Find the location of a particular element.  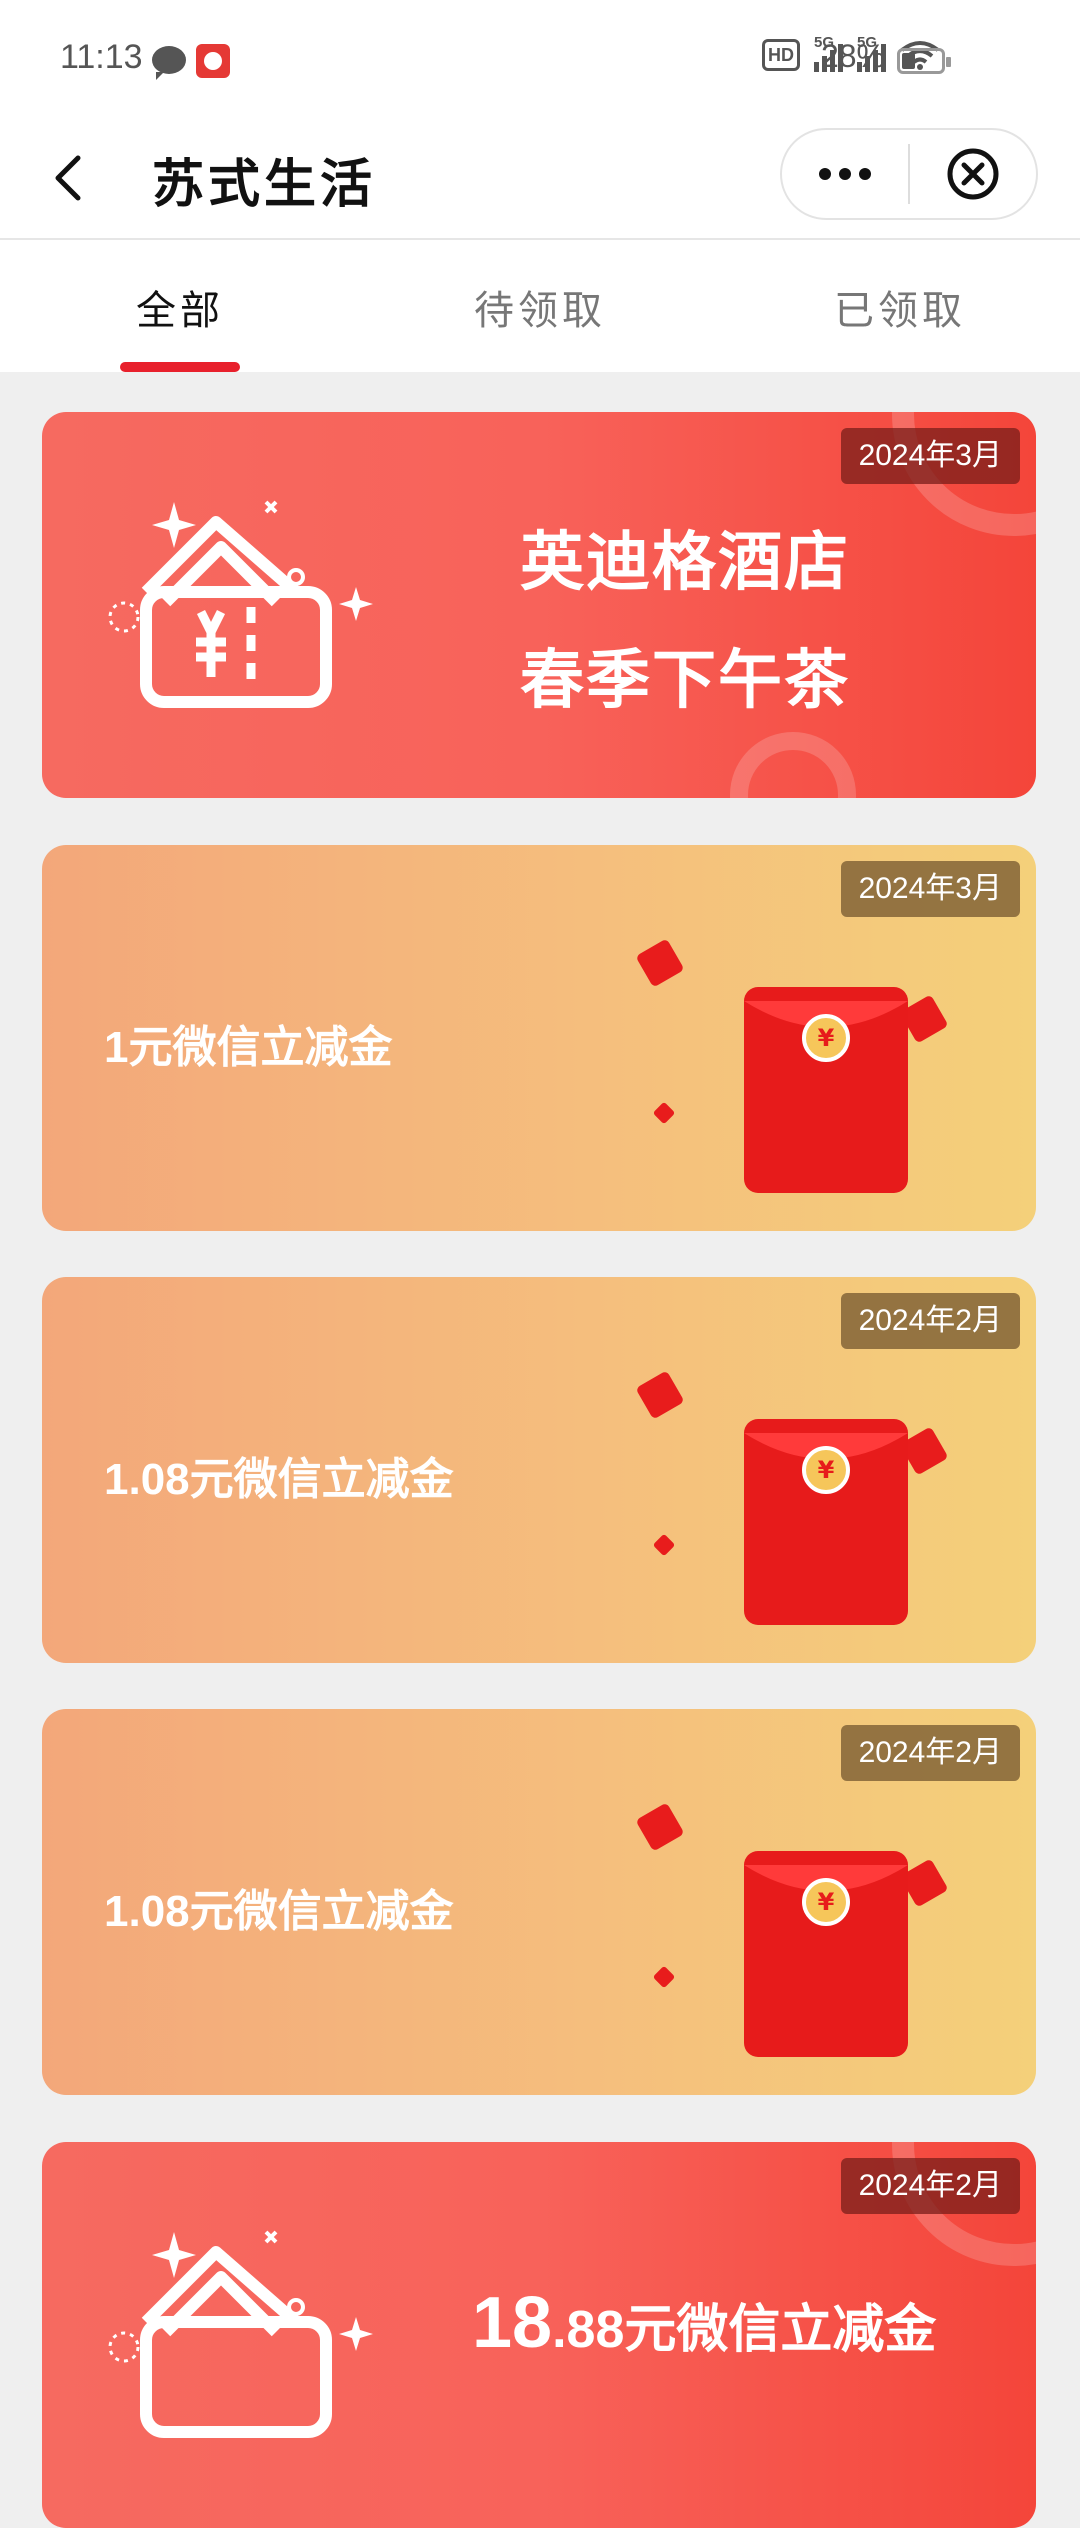

battery-percent: 28% is located at coordinates (852, 56).